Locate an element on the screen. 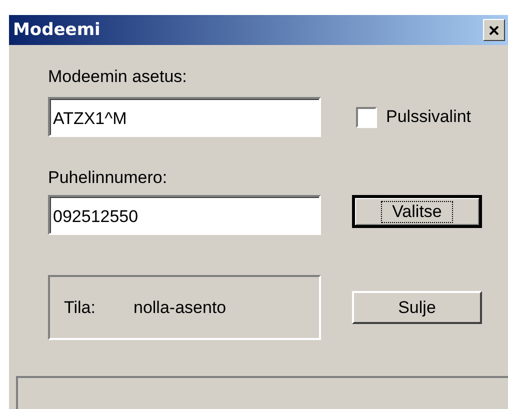 The height and width of the screenshot is (409, 508). status-label: Tila: is located at coordinates (80, 308).